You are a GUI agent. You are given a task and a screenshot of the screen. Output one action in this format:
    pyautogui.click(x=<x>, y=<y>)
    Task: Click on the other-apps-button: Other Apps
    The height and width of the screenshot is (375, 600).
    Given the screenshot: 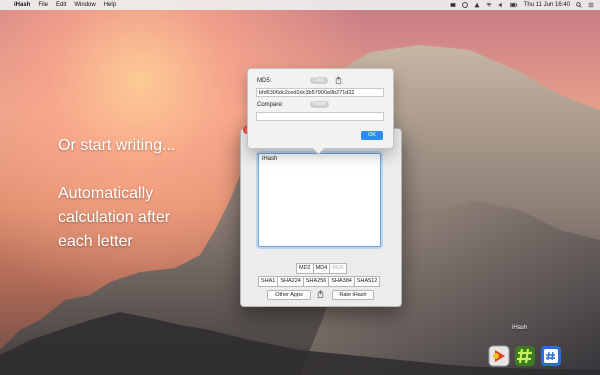 What is the action you would take?
    pyautogui.click(x=289, y=295)
    